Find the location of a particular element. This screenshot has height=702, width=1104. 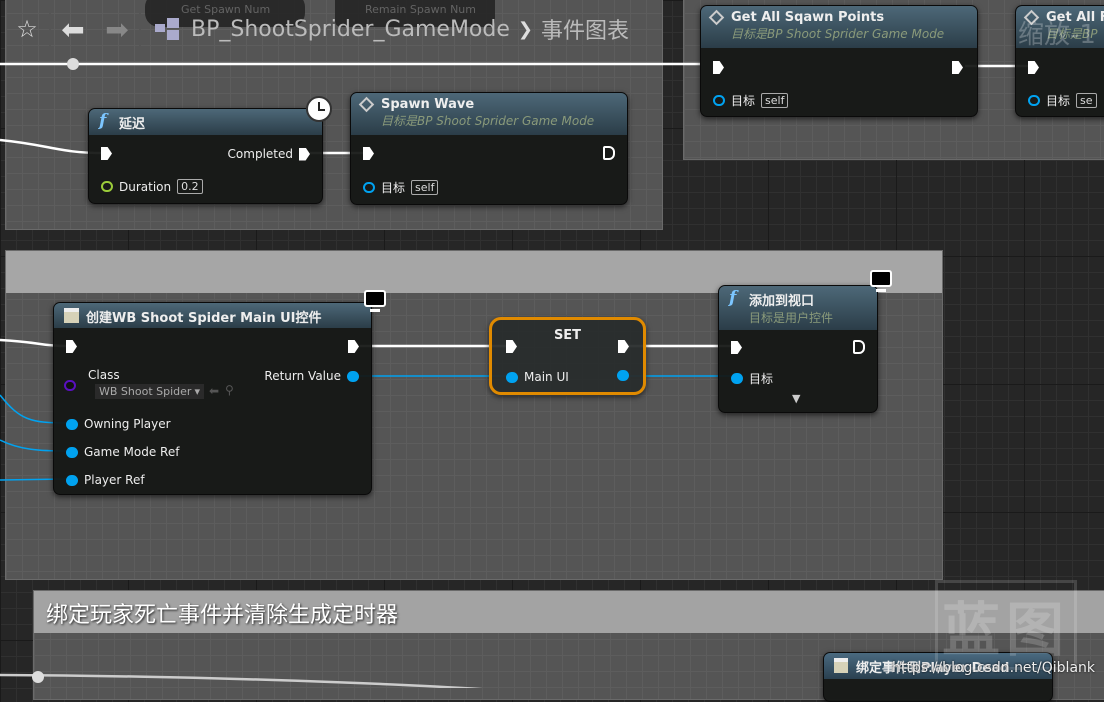

completed-pin: Completed is located at coordinates (269, 154).